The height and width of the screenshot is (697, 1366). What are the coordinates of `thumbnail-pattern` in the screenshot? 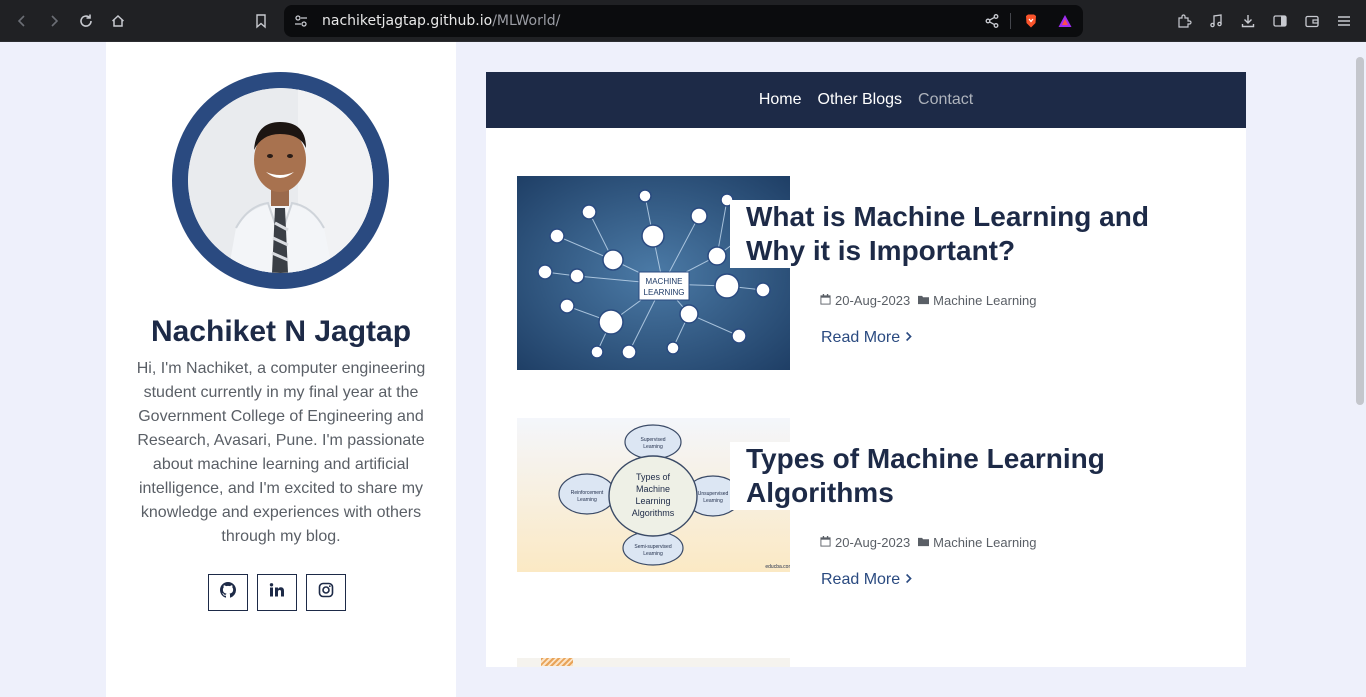 It's located at (557, 662).